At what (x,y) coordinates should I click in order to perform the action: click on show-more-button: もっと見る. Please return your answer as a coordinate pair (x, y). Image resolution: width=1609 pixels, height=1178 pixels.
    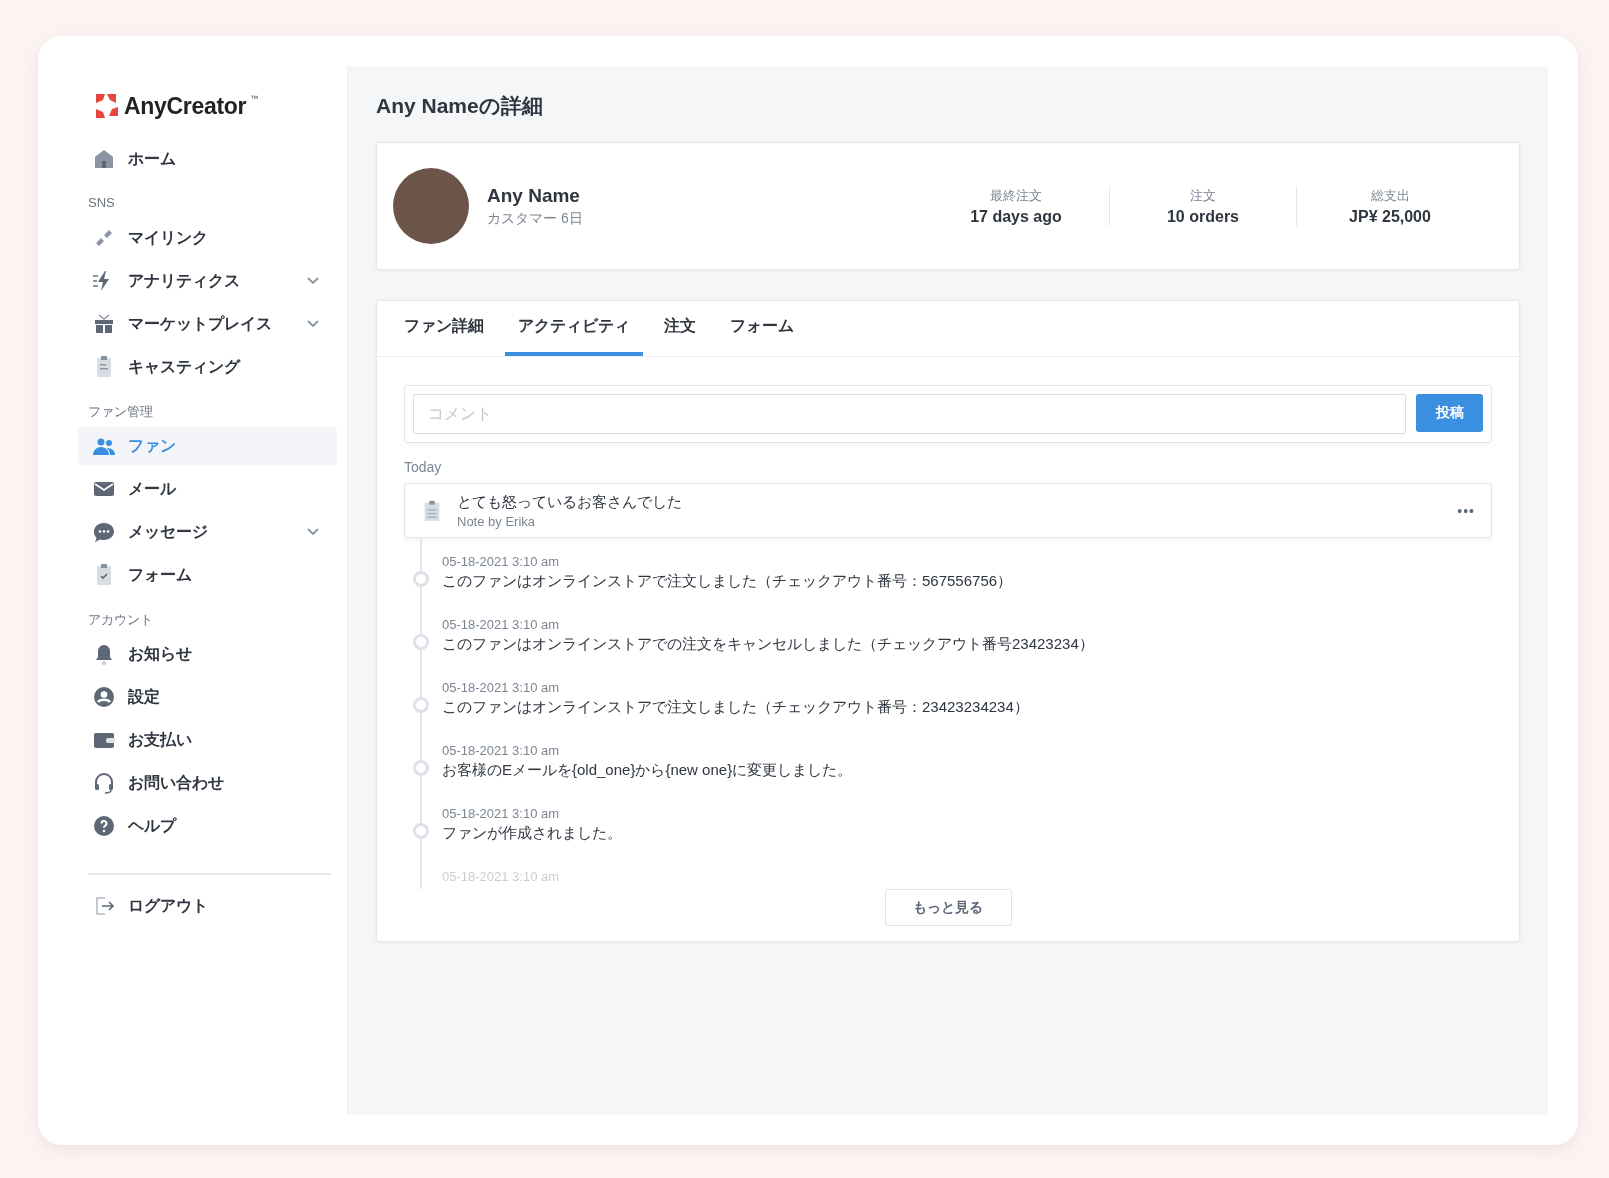
    Looking at the image, I should click on (948, 907).